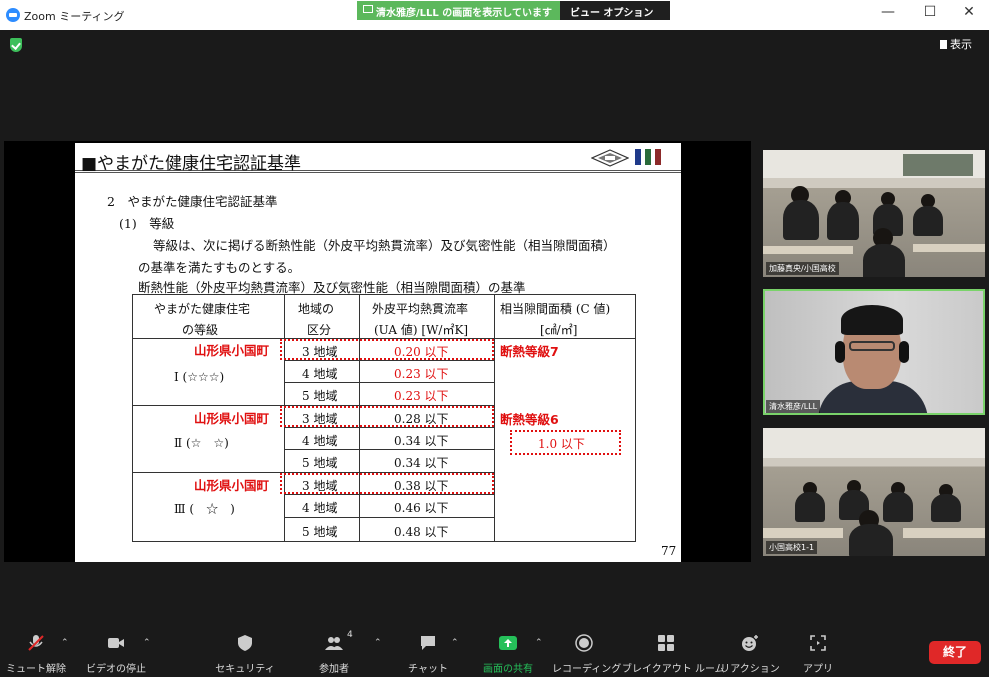 The width and height of the screenshot is (989, 677). I want to click on participants-count: 4, so click(350, 635).